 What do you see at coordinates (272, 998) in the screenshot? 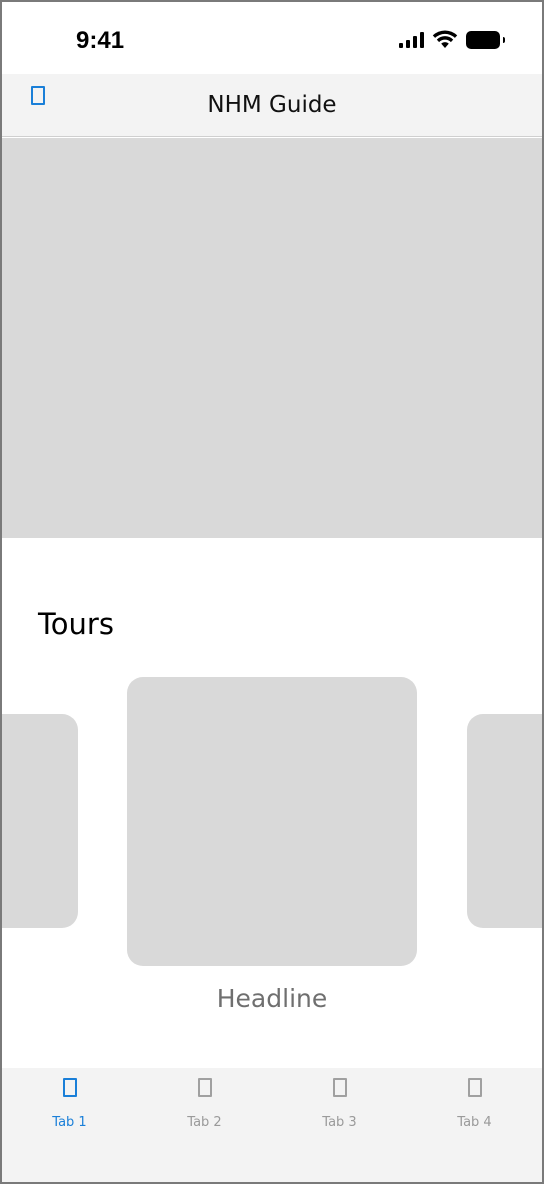
I see `tour-card-headline: Headline` at bounding box center [272, 998].